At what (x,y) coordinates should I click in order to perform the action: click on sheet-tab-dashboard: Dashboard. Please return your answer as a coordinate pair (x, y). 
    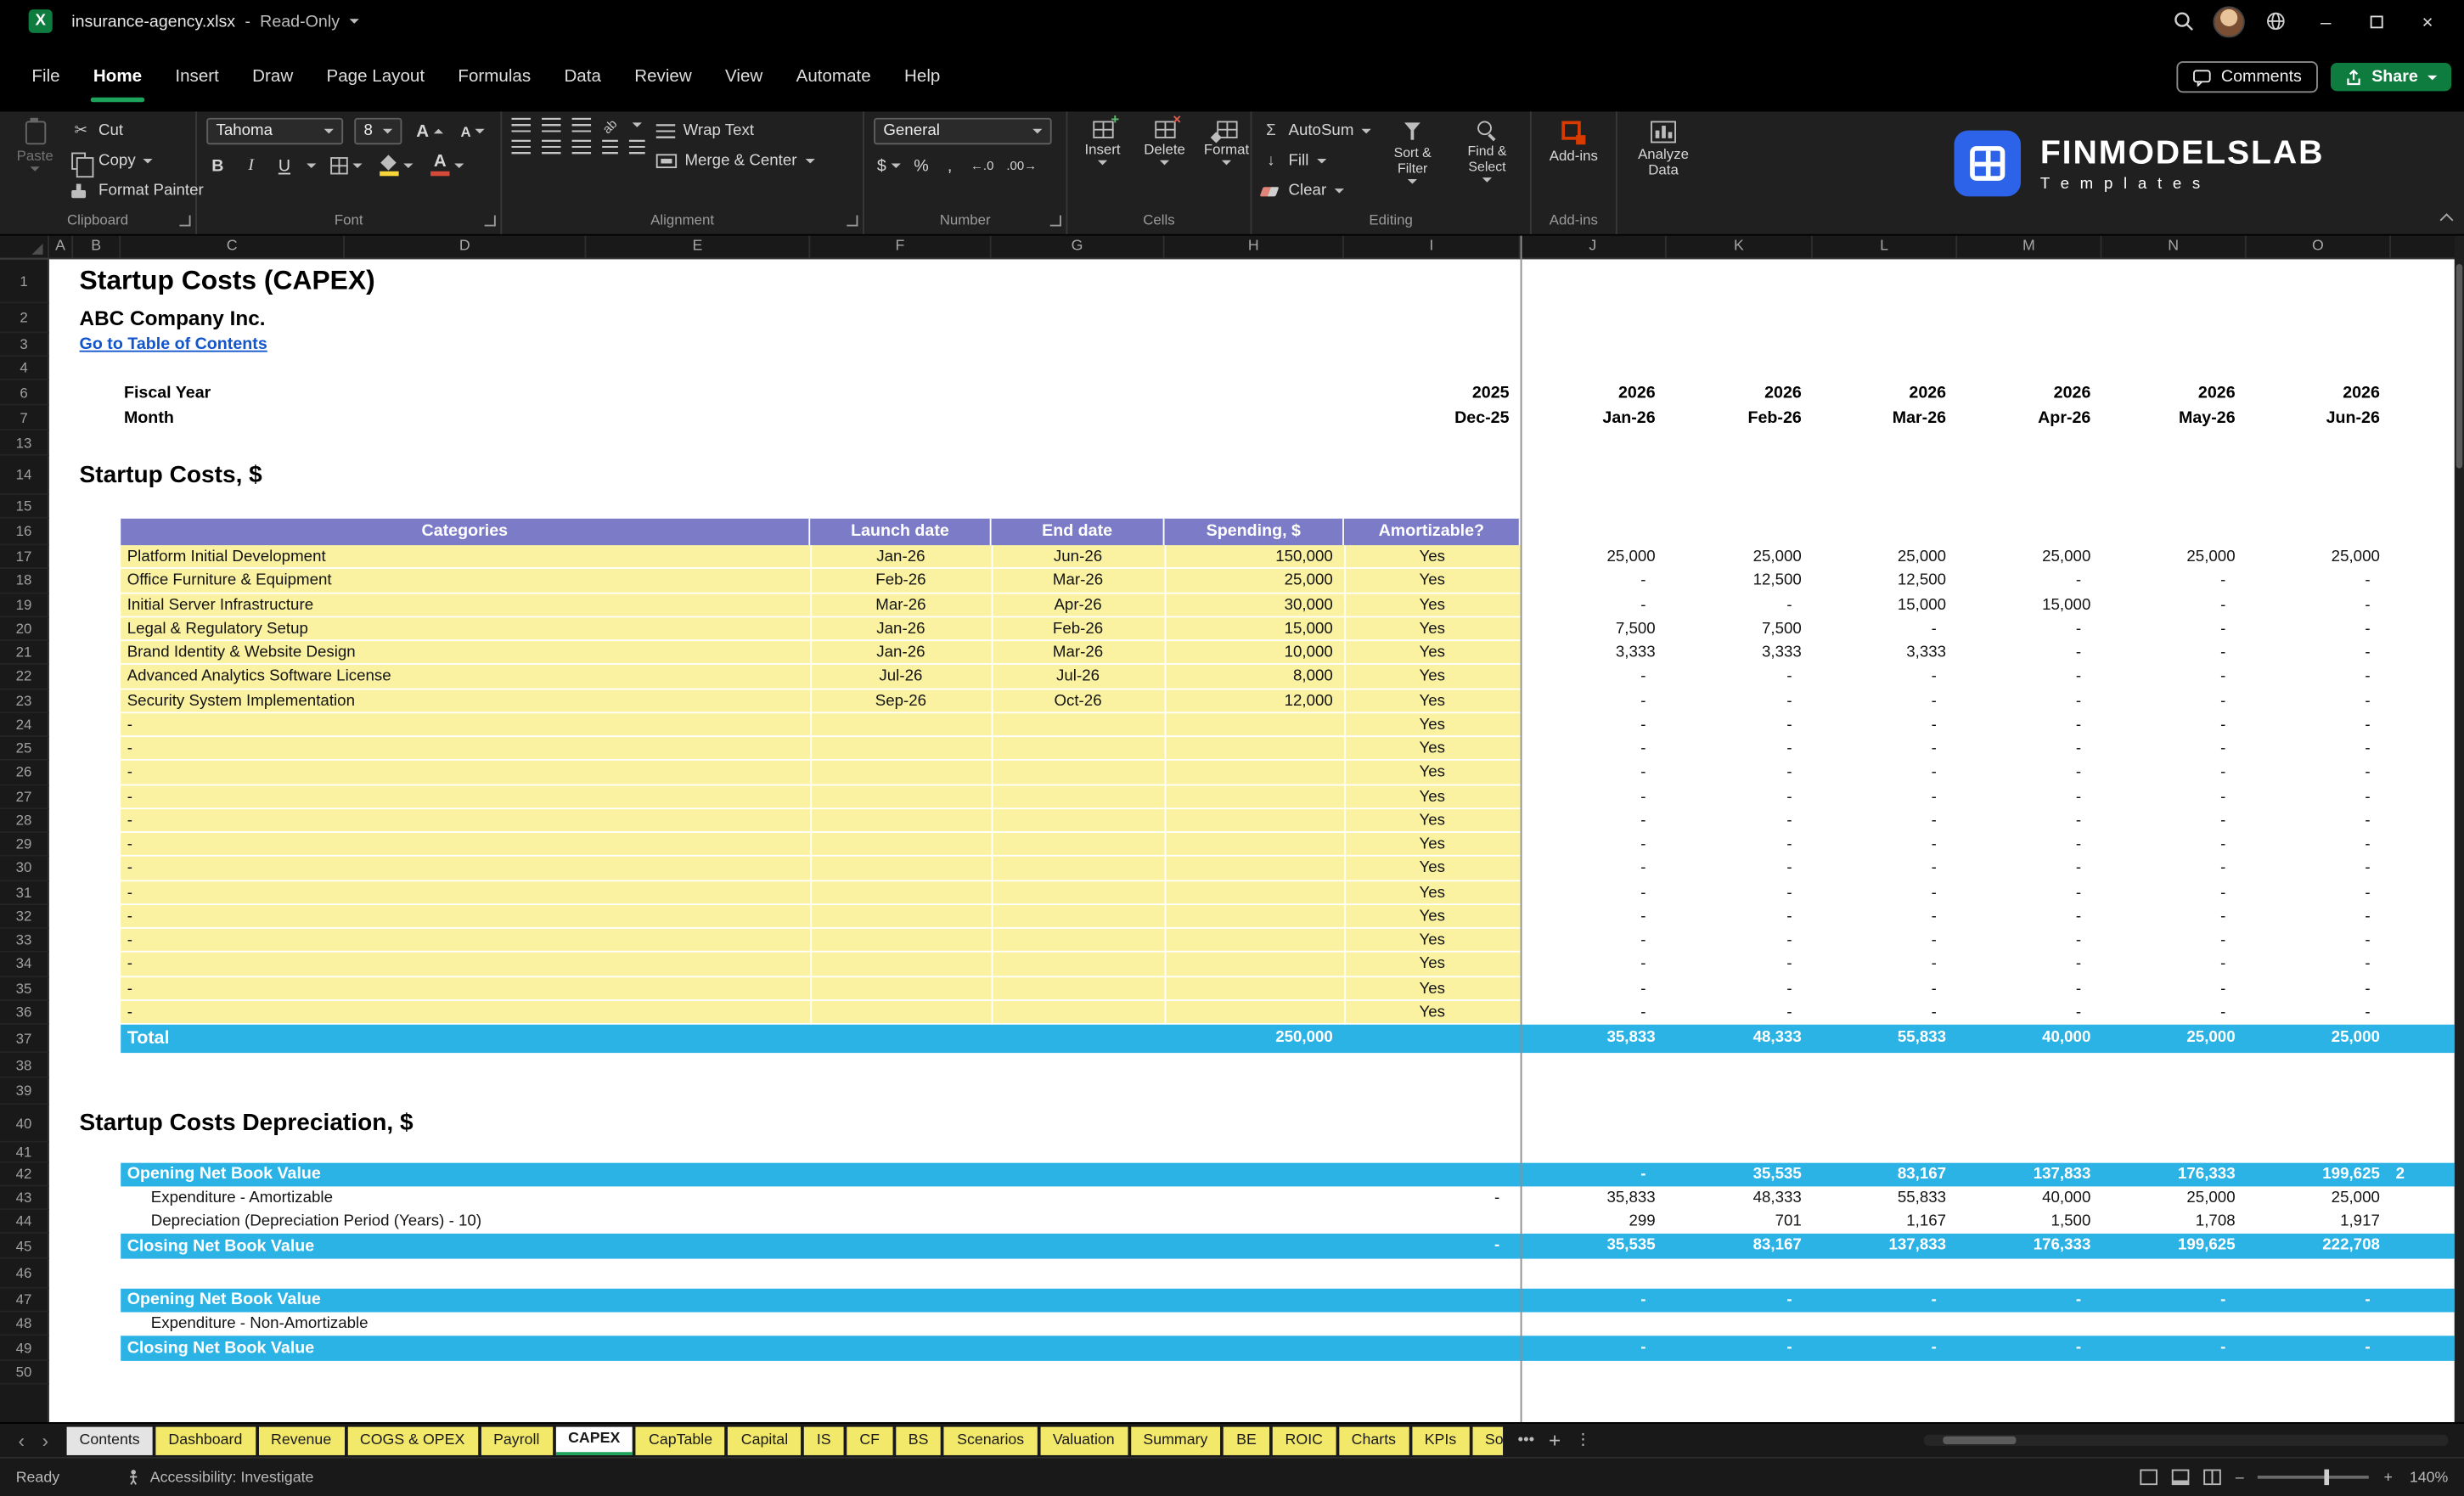
    Looking at the image, I should click on (205, 1440).